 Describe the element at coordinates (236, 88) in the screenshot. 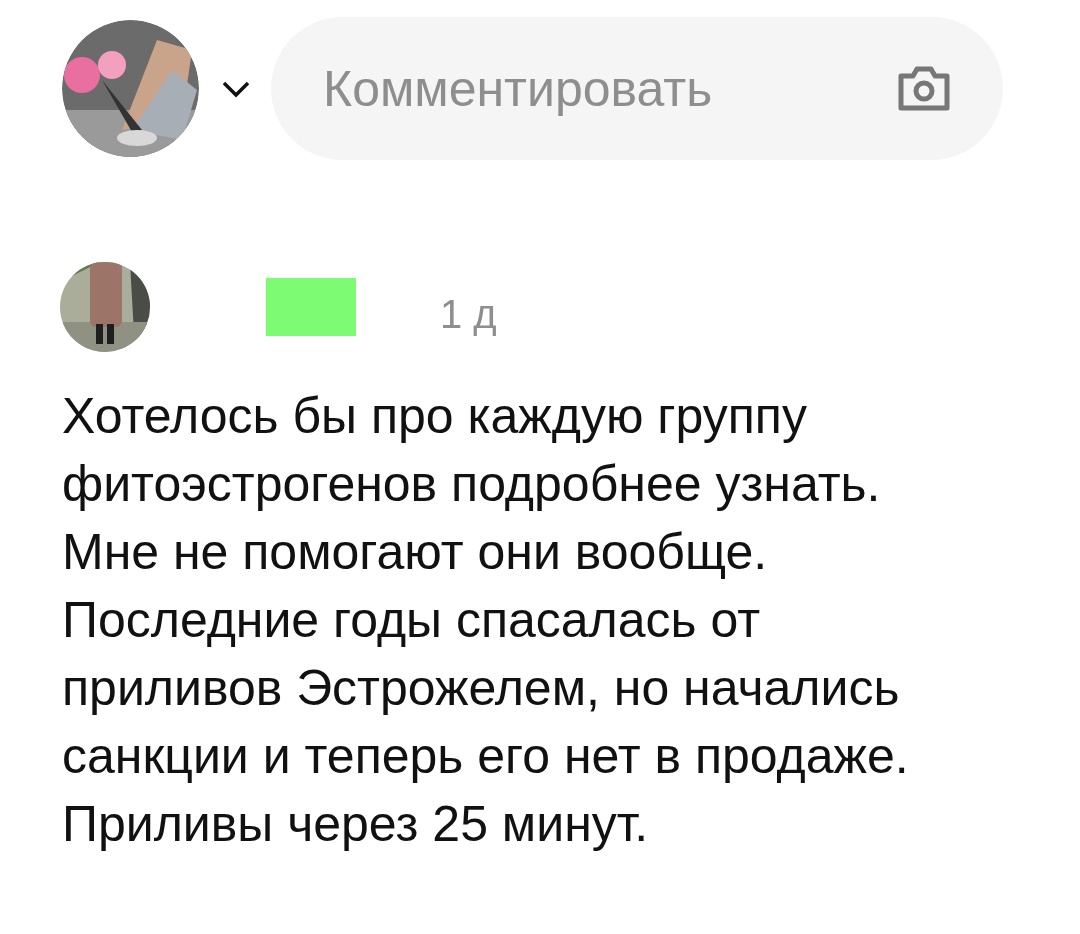

I see `chevron-down-icon` at that location.